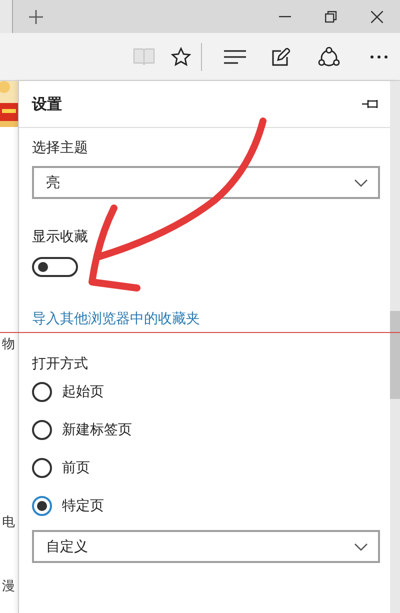 This screenshot has height=613, width=400. Describe the element at coordinates (60, 148) in the screenshot. I see `theme-label: 选择主题` at that location.